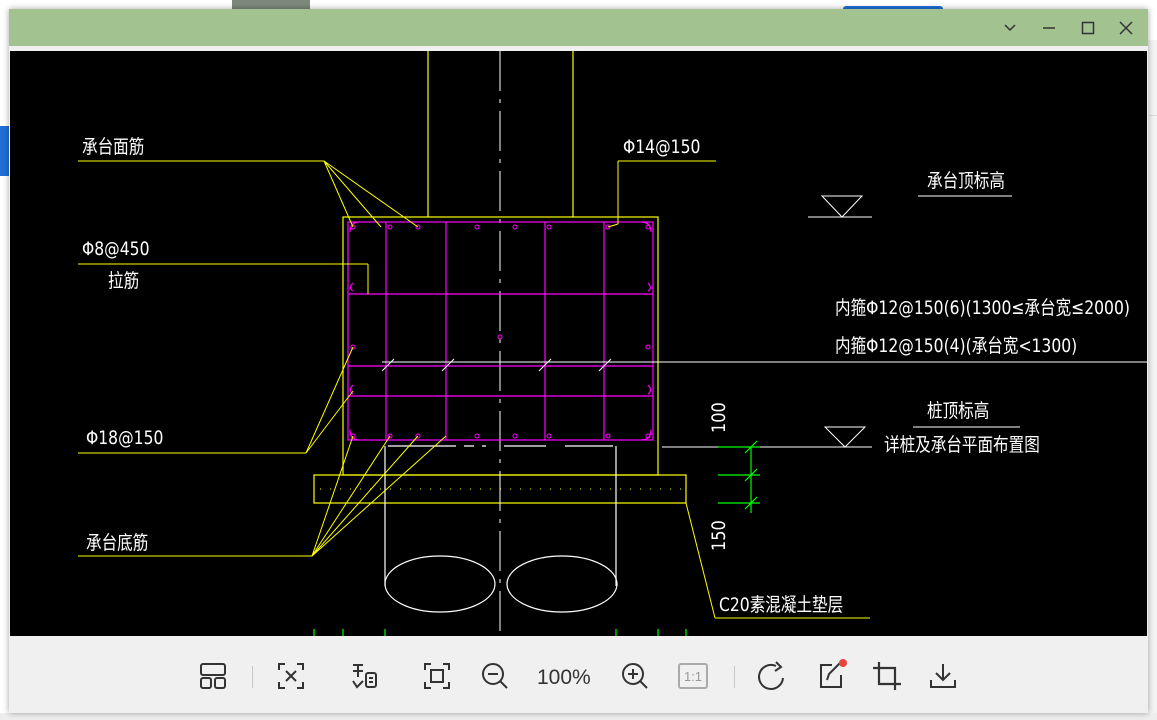 The image size is (1157, 720). What do you see at coordinates (962, 445) in the screenshot?
I see `label-pile-plan-note: 详桩及承台平面布置图` at bounding box center [962, 445].